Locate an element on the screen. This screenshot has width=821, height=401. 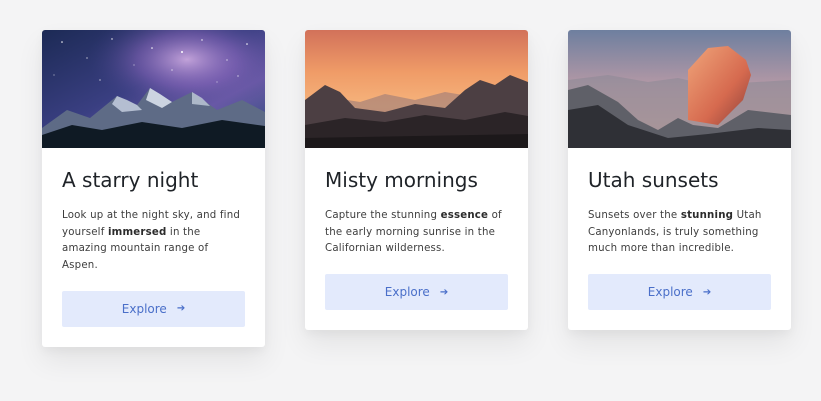
utah-sunsets-image is located at coordinates (679, 89).